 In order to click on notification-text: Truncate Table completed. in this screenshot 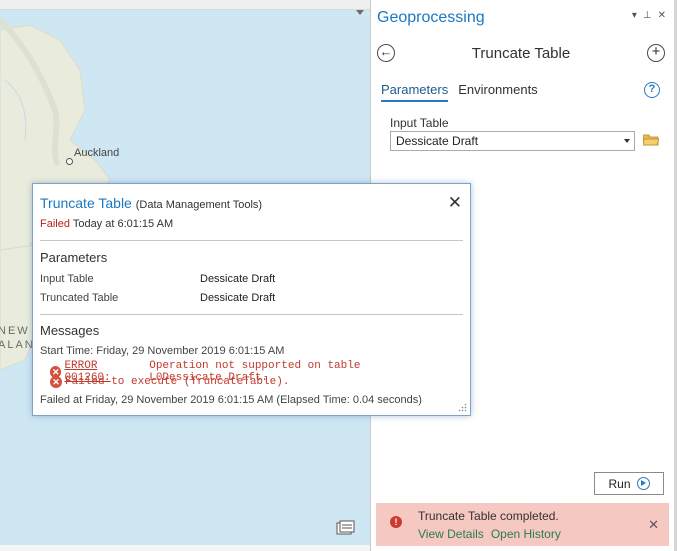, I will do `click(488, 516)`.